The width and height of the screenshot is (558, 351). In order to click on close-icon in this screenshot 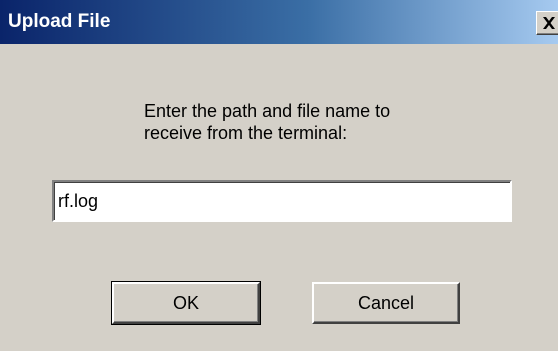, I will do `click(549, 23)`.